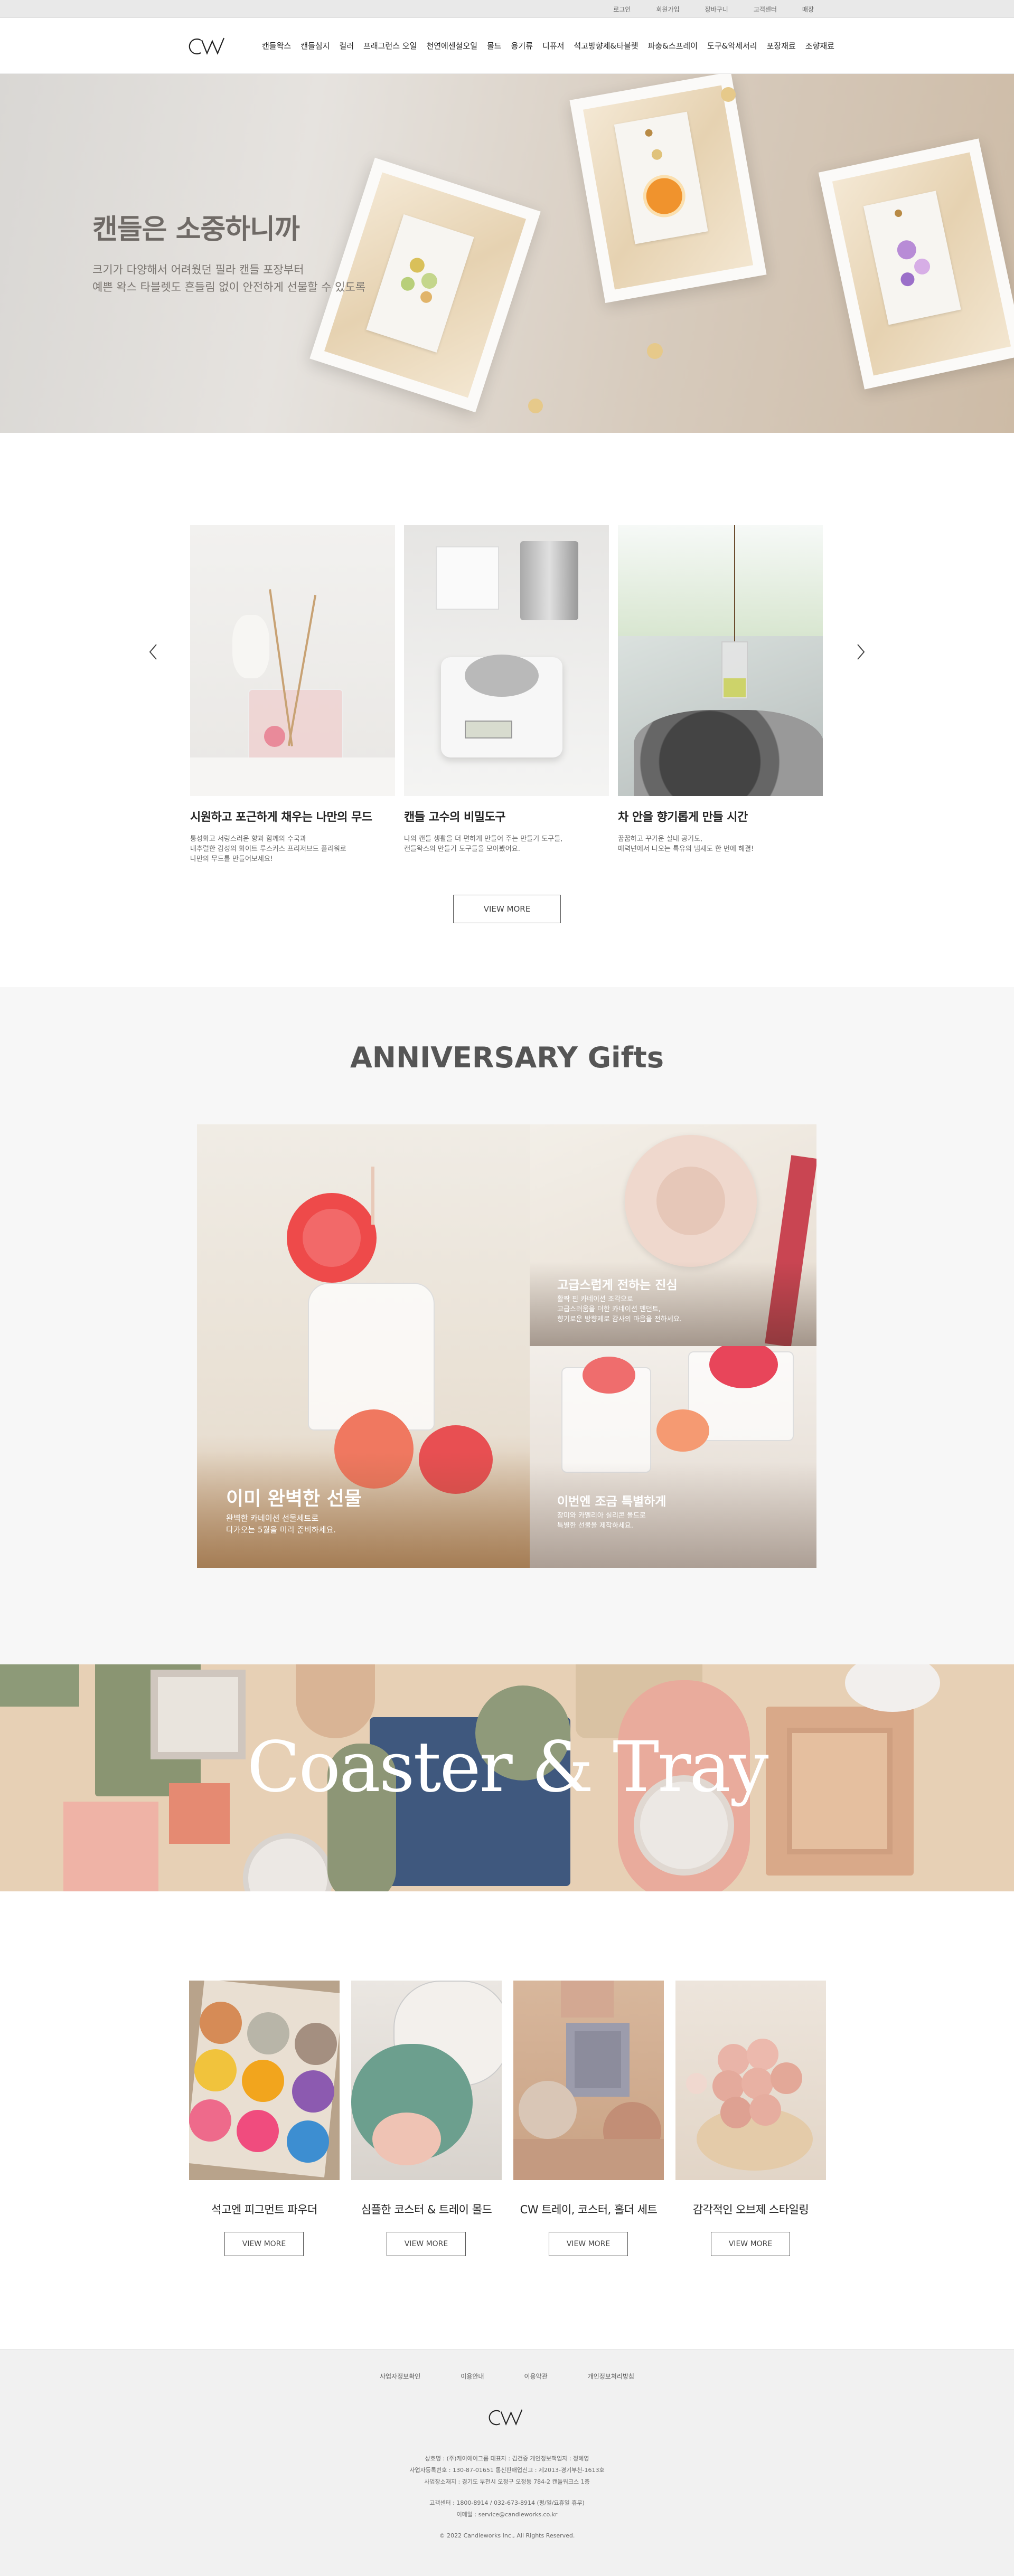 This screenshot has width=1014, height=2576. Describe the element at coordinates (400, 2376) in the screenshot. I see `footer-link-business-info: 사업자정보확인` at that location.